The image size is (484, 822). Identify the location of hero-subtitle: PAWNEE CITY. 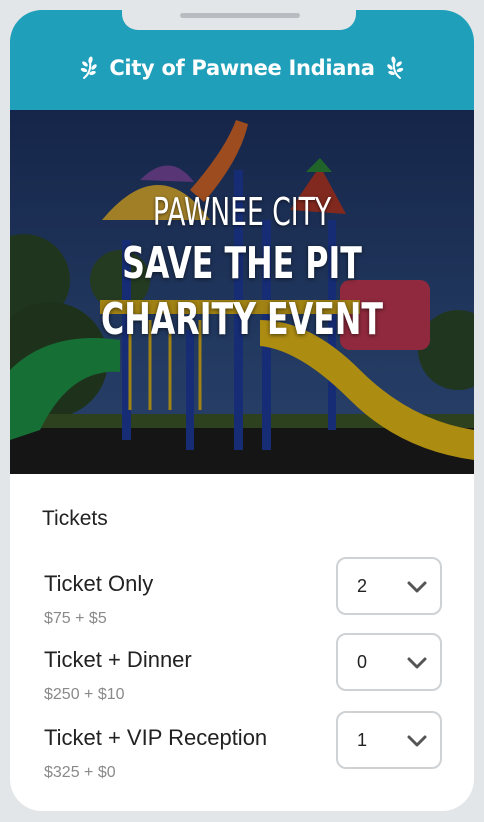
(242, 212).